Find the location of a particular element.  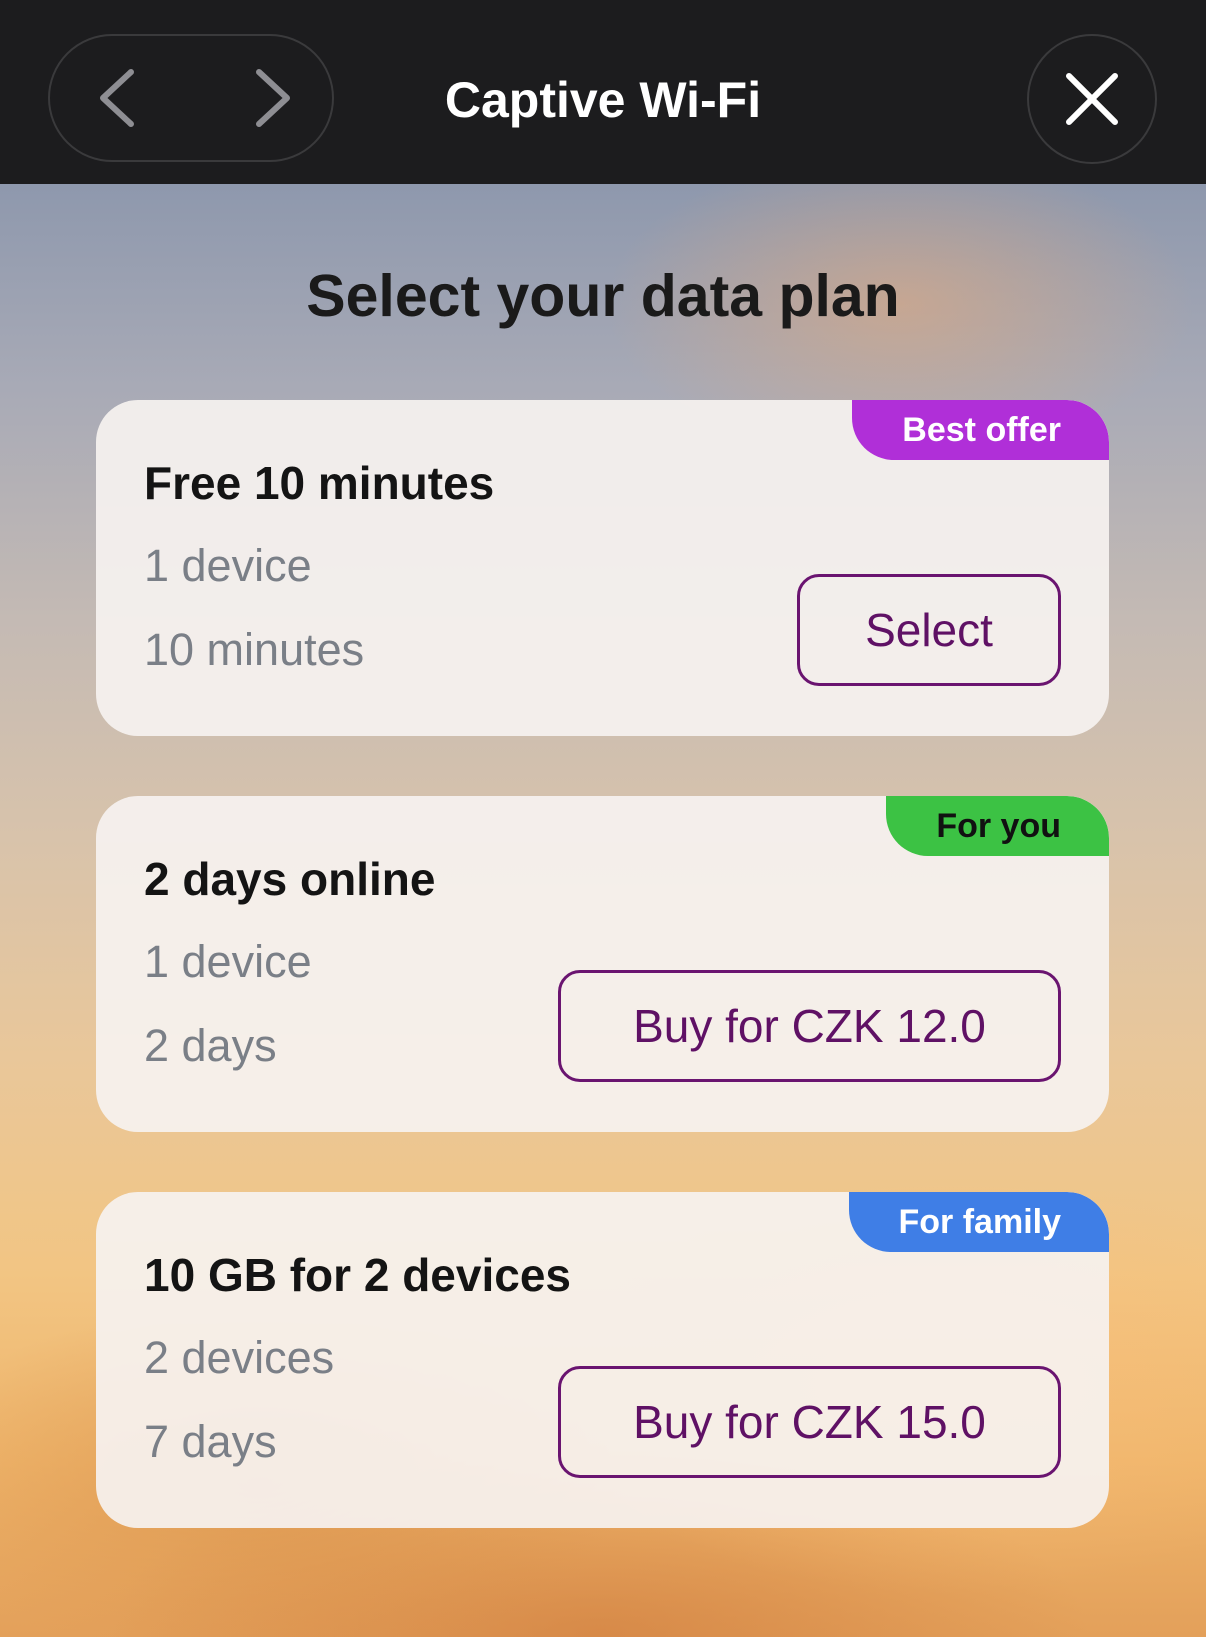

page-heading: Select your data plan is located at coordinates (603, 296).